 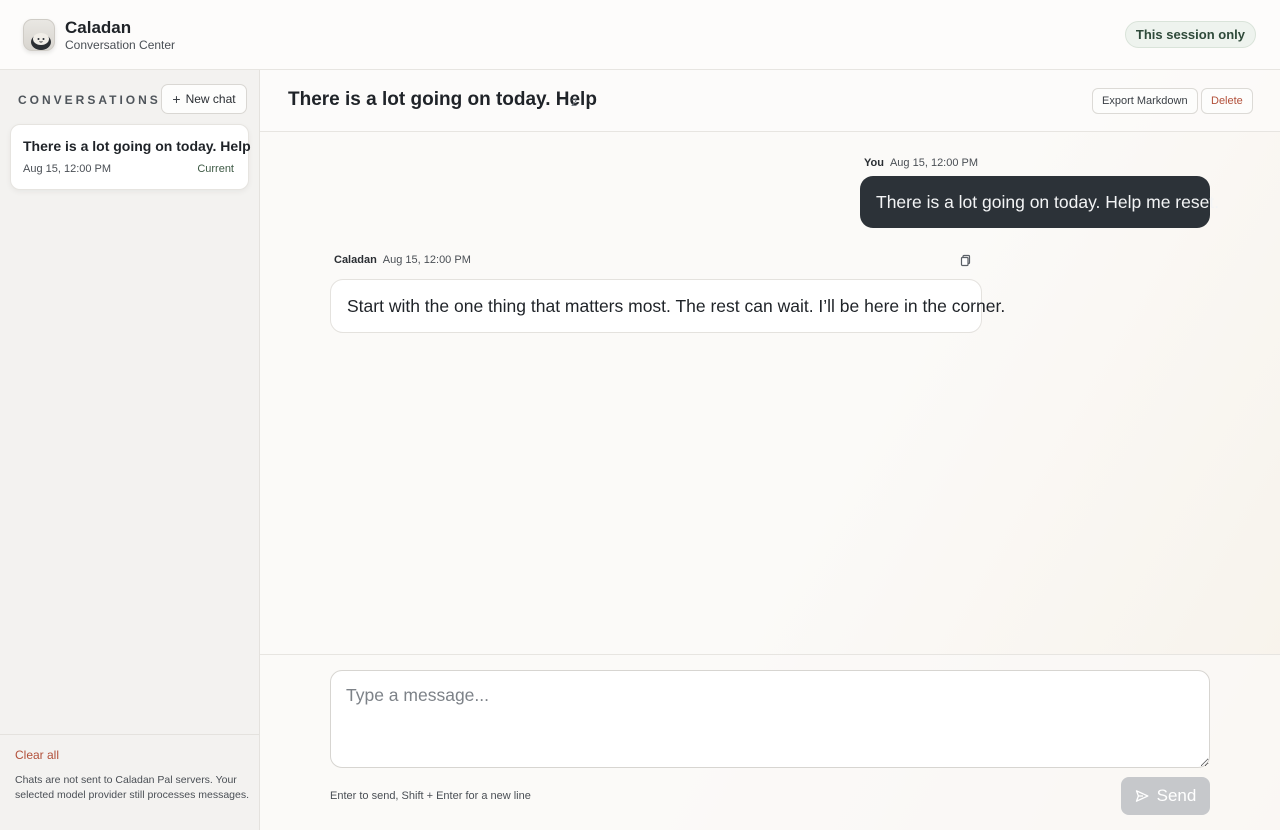 What do you see at coordinates (574, 103) in the screenshot?
I see `message-count: 2` at bounding box center [574, 103].